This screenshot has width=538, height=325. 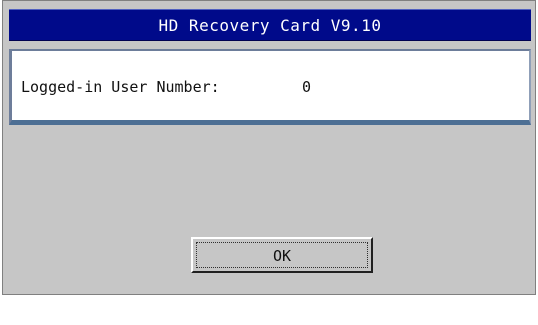 What do you see at coordinates (120, 87) in the screenshot?
I see `logged-in-user-label: Logged-in User Number:` at bounding box center [120, 87].